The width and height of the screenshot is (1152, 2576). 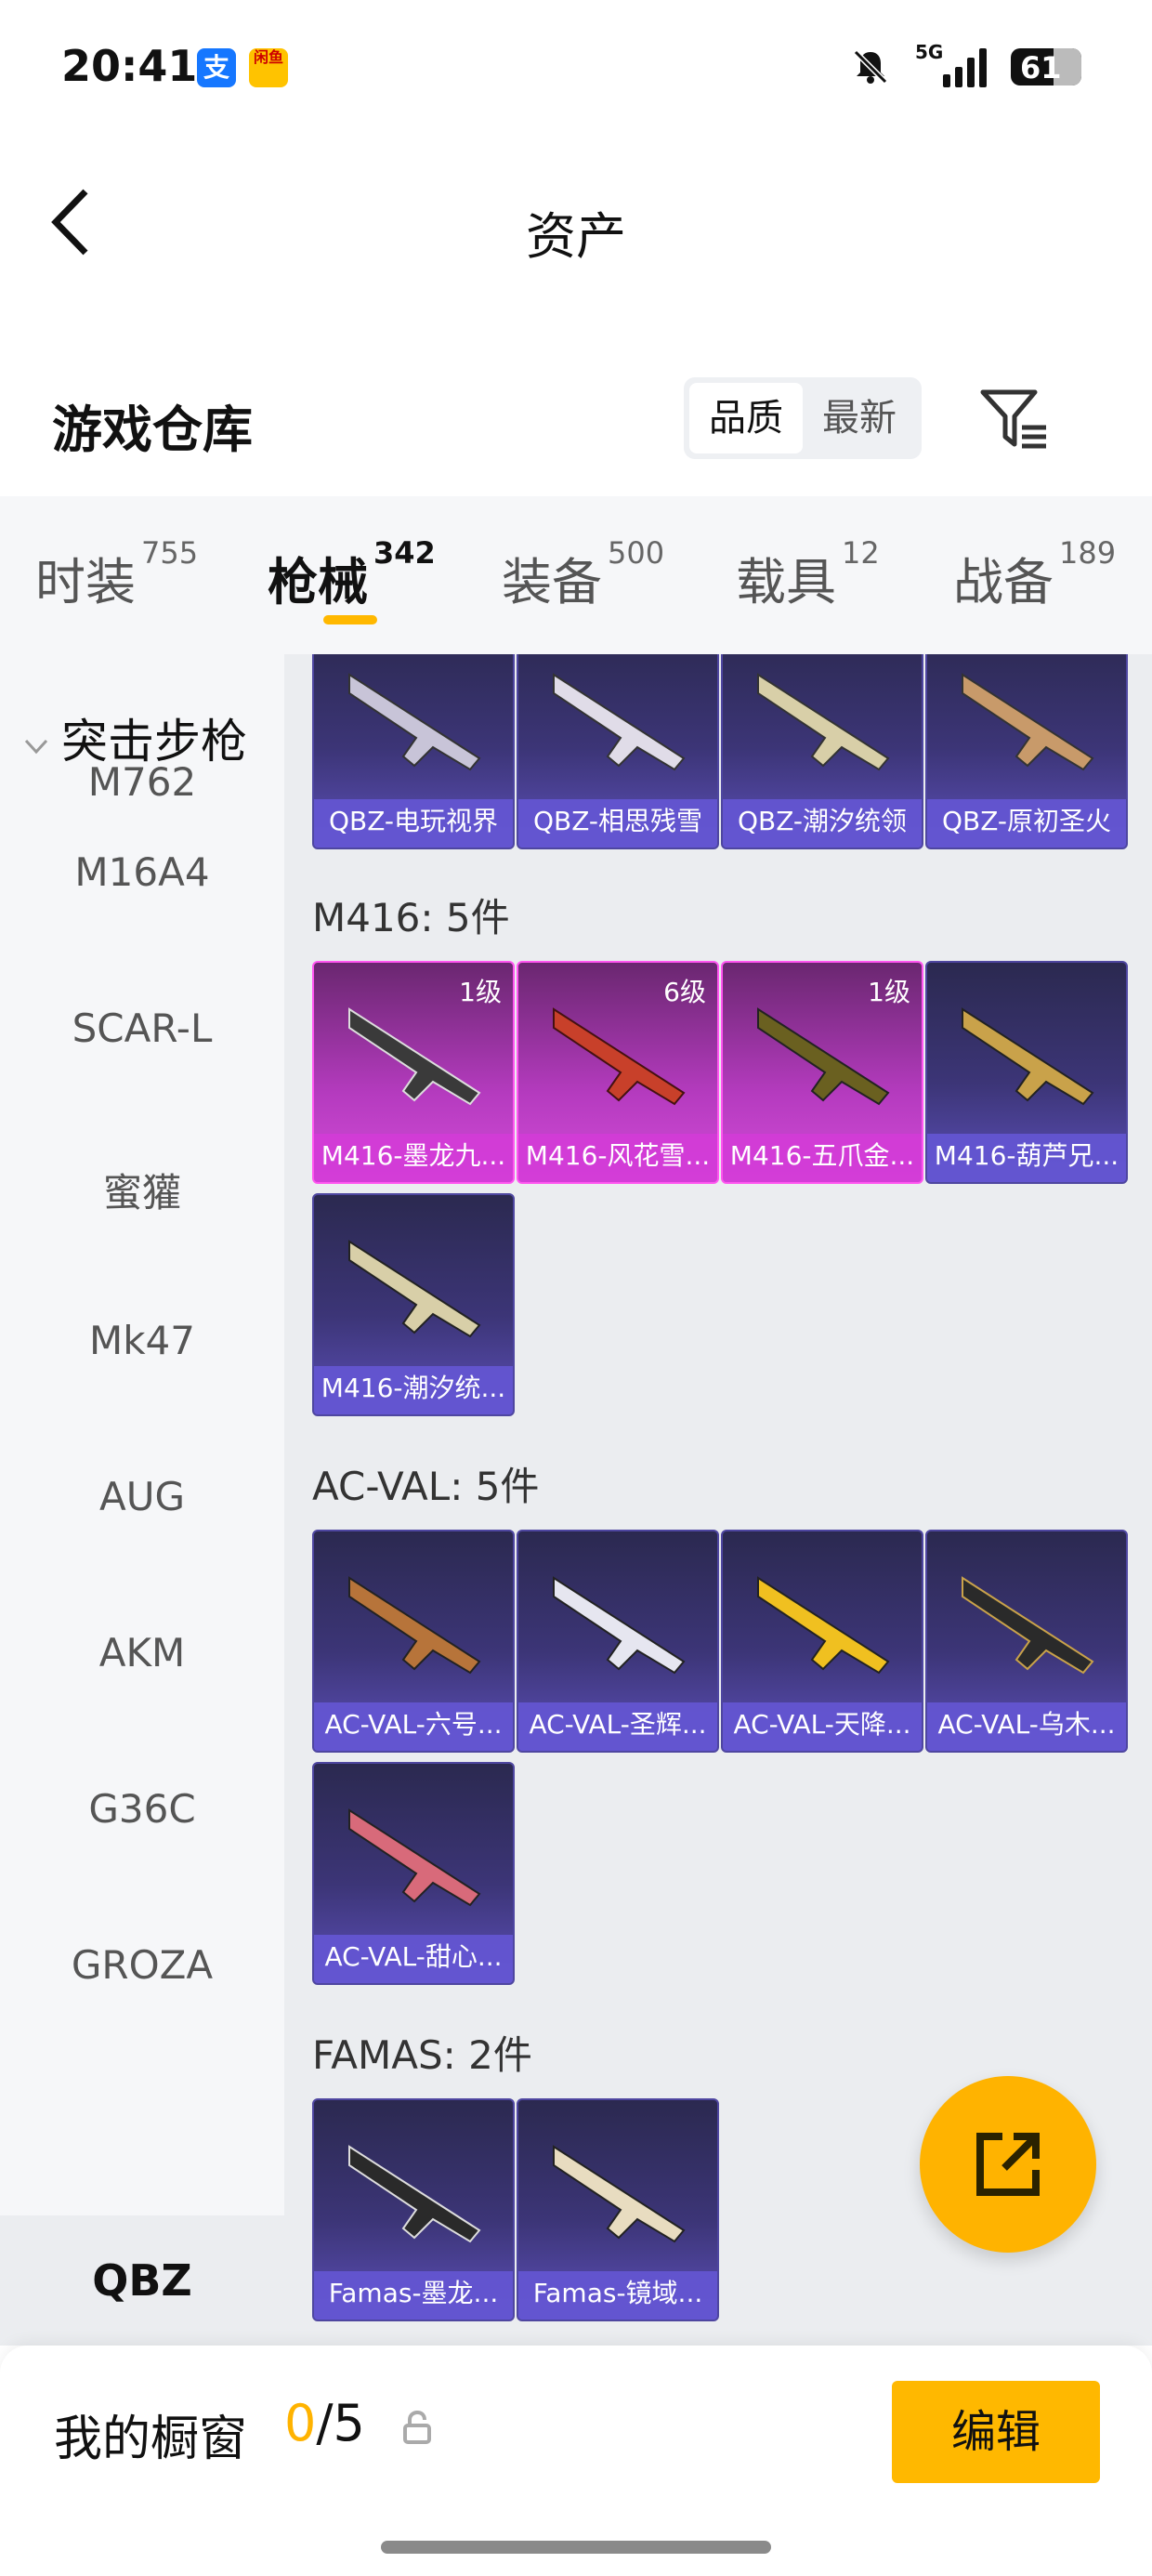 What do you see at coordinates (300, 2423) in the screenshot?
I see `showcase-current: 0` at bounding box center [300, 2423].